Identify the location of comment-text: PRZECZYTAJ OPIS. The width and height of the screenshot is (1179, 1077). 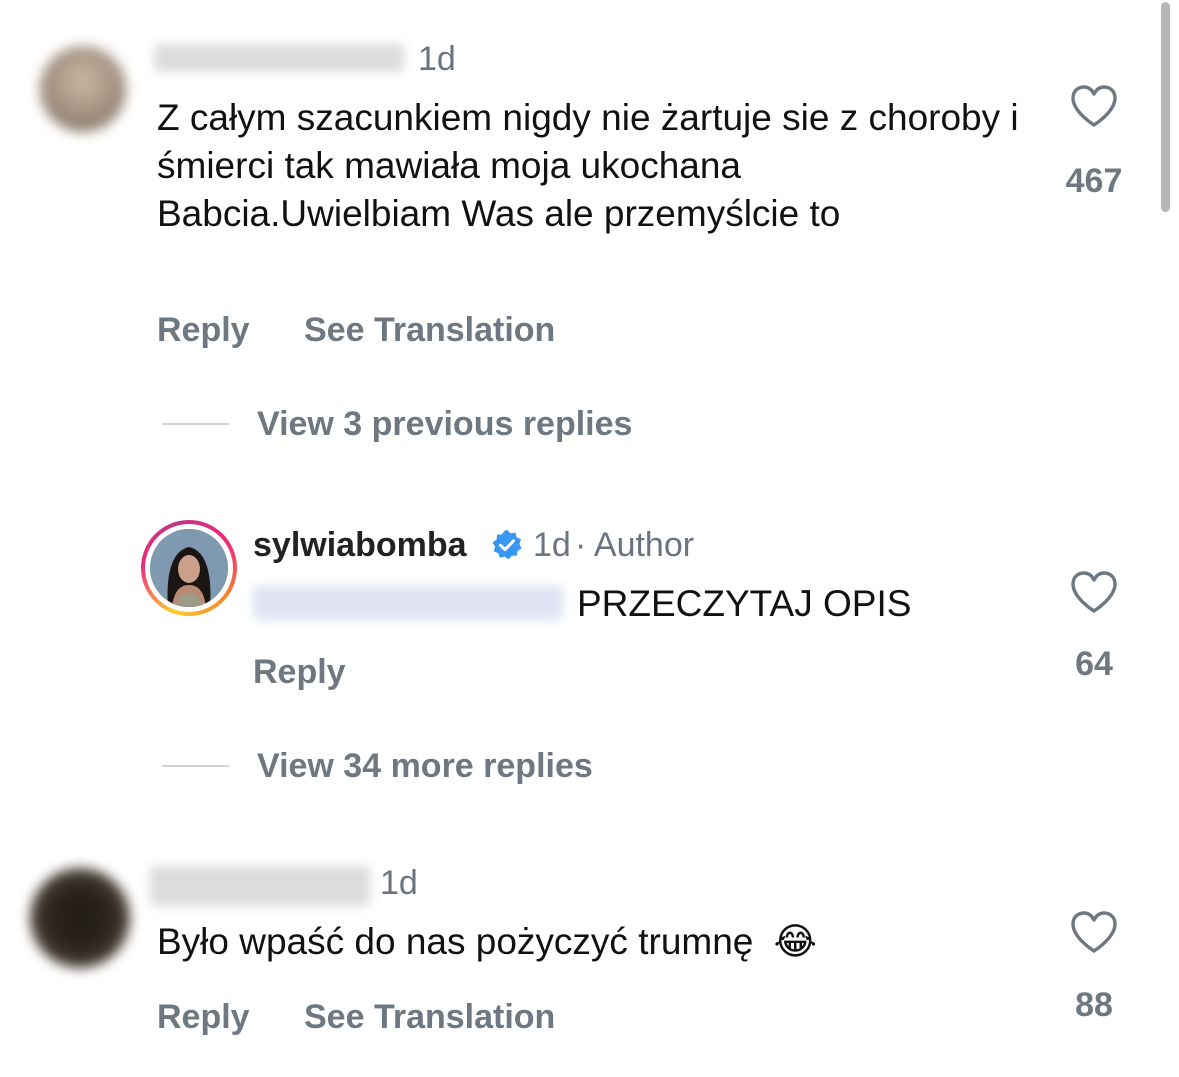
(744, 603).